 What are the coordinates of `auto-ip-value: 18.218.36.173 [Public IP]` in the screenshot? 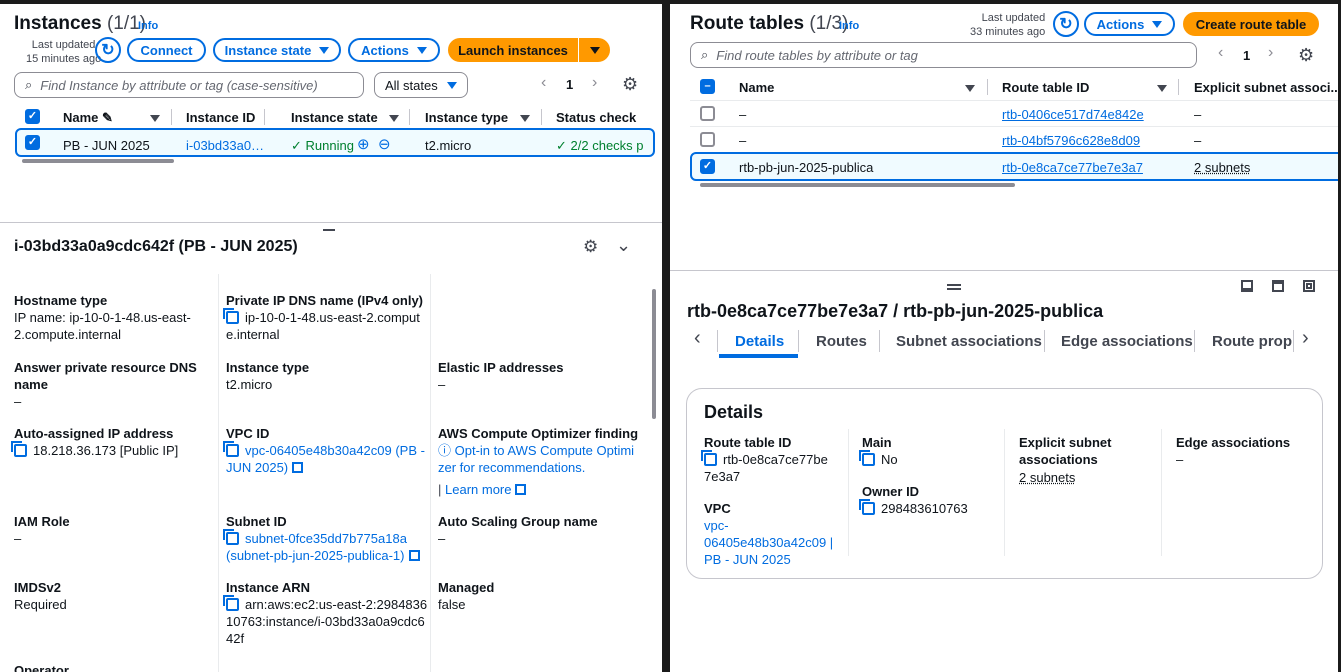 It's located at (94, 450).